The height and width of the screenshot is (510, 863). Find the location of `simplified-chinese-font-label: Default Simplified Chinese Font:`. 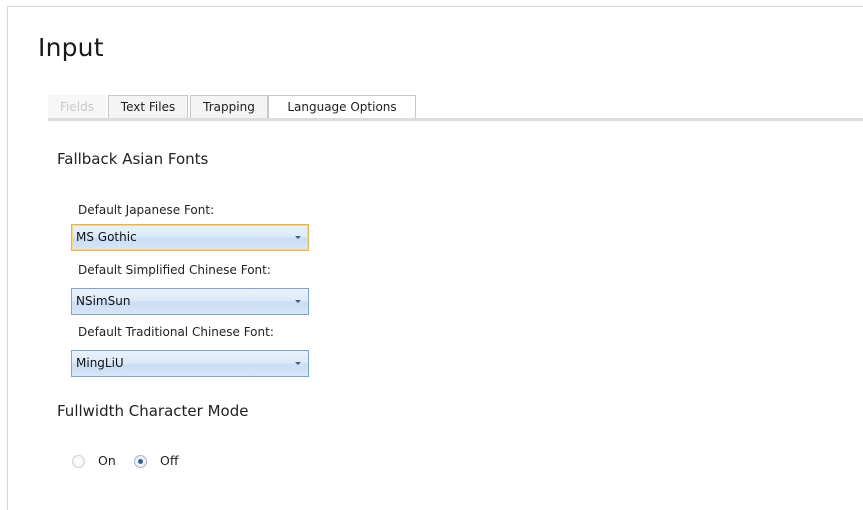

simplified-chinese-font-label: Default Simplified Chinese Font: is located at coordinates (174, 270).